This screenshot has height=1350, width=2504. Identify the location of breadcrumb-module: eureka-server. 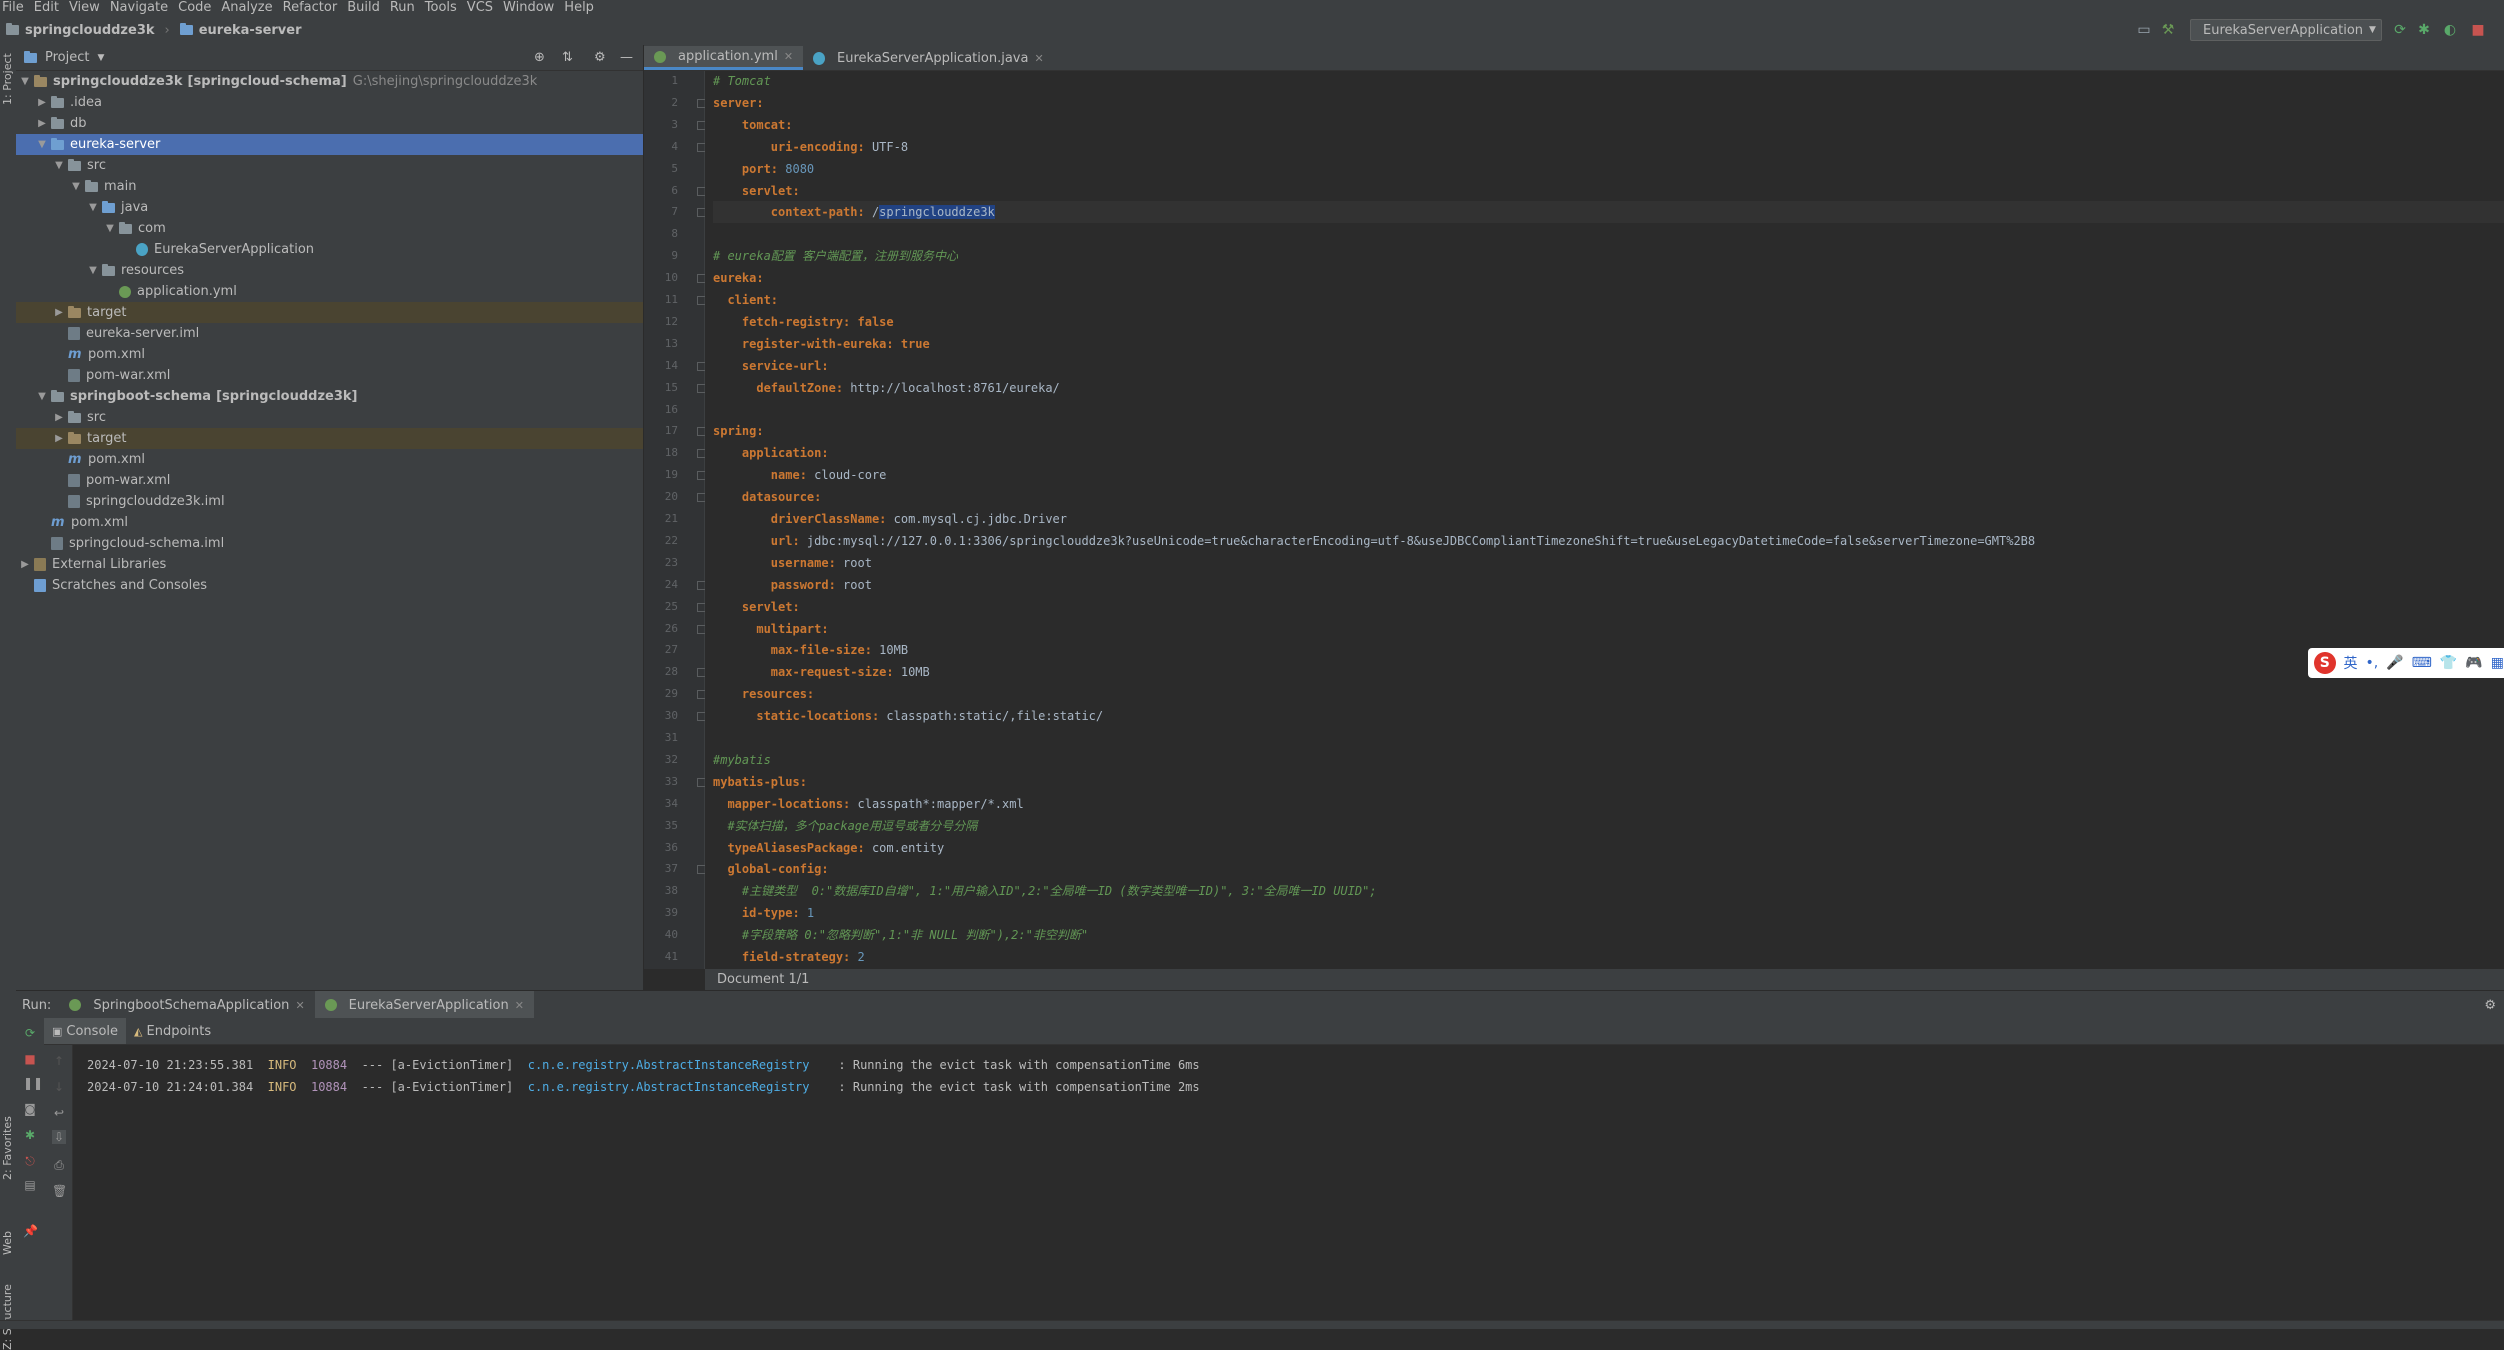
(250, 30).